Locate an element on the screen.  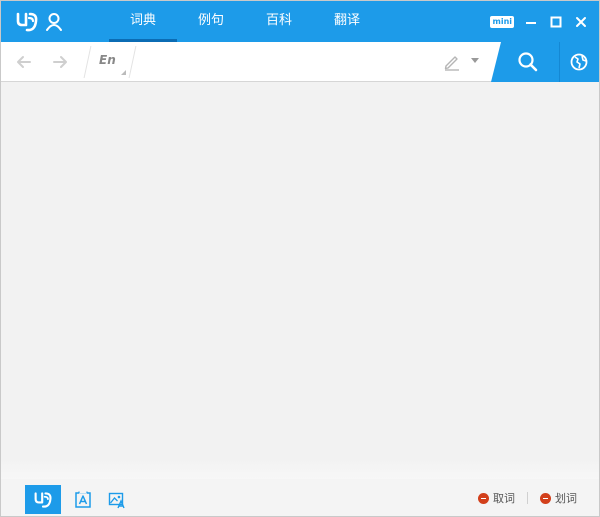
tab-encyclopedia: 百科 is located at coordinates (279, 21).